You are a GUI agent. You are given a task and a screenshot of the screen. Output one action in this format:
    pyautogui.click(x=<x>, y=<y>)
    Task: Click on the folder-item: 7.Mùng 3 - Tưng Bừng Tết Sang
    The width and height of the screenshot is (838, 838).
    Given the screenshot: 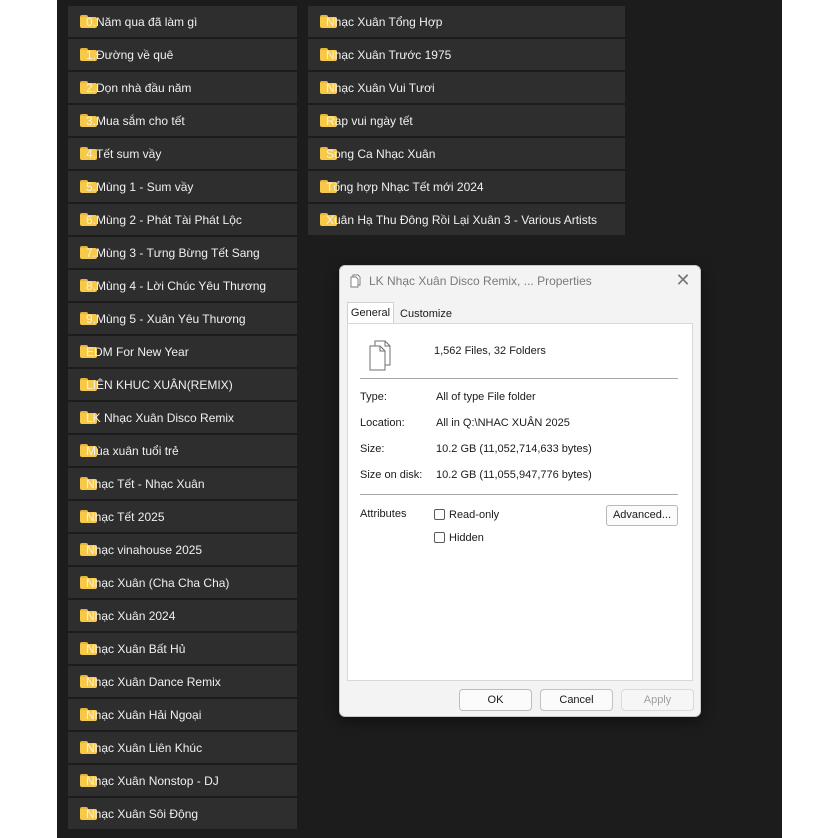 What is the action you would take?
    pyautogui.click(x=182, y=252)
    